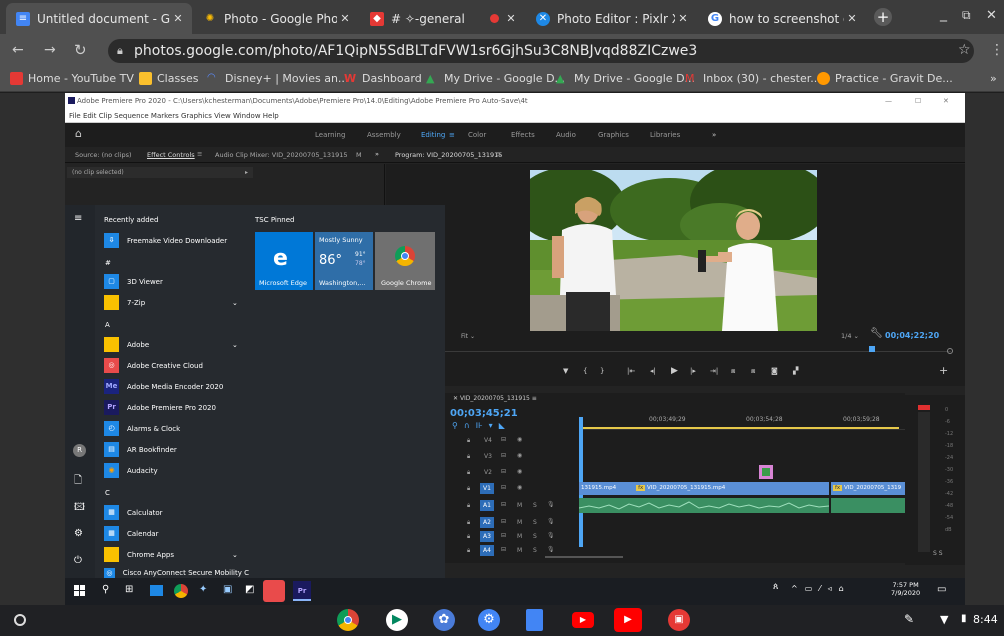 Image resolution: width=1004 pixels, height=636 pixels. What do you see at coordinates (943, 370) in the screenshot?
I see `add-button-icon: +` at bounding box center [943, 370].